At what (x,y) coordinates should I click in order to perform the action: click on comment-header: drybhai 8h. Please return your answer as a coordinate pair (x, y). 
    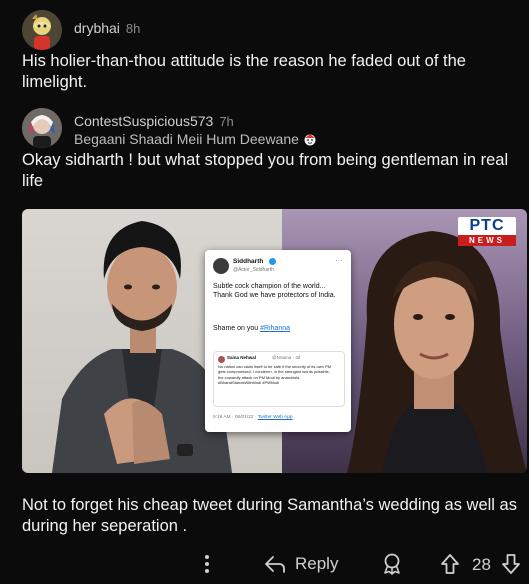
    Looking at the image, I should click on (107, 29).